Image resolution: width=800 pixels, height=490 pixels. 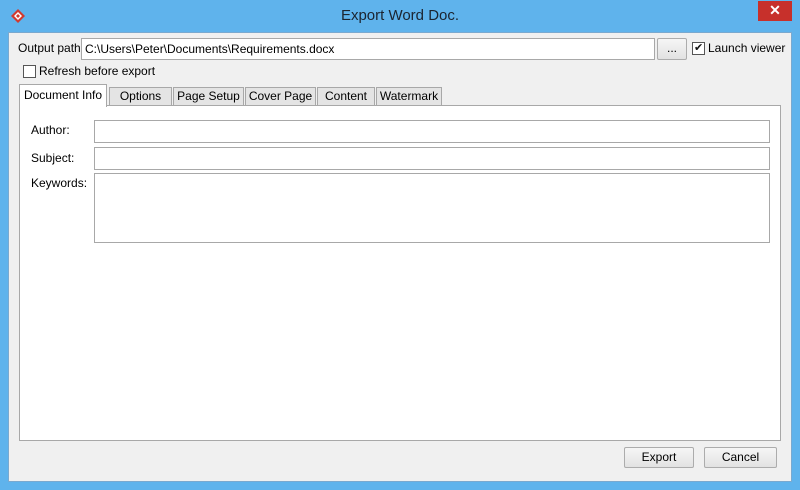 What do you see at coordinates (280, 96) in the screenshot?
I see `tab-cover-page: Cover Page` at bounding box center [280, 96].